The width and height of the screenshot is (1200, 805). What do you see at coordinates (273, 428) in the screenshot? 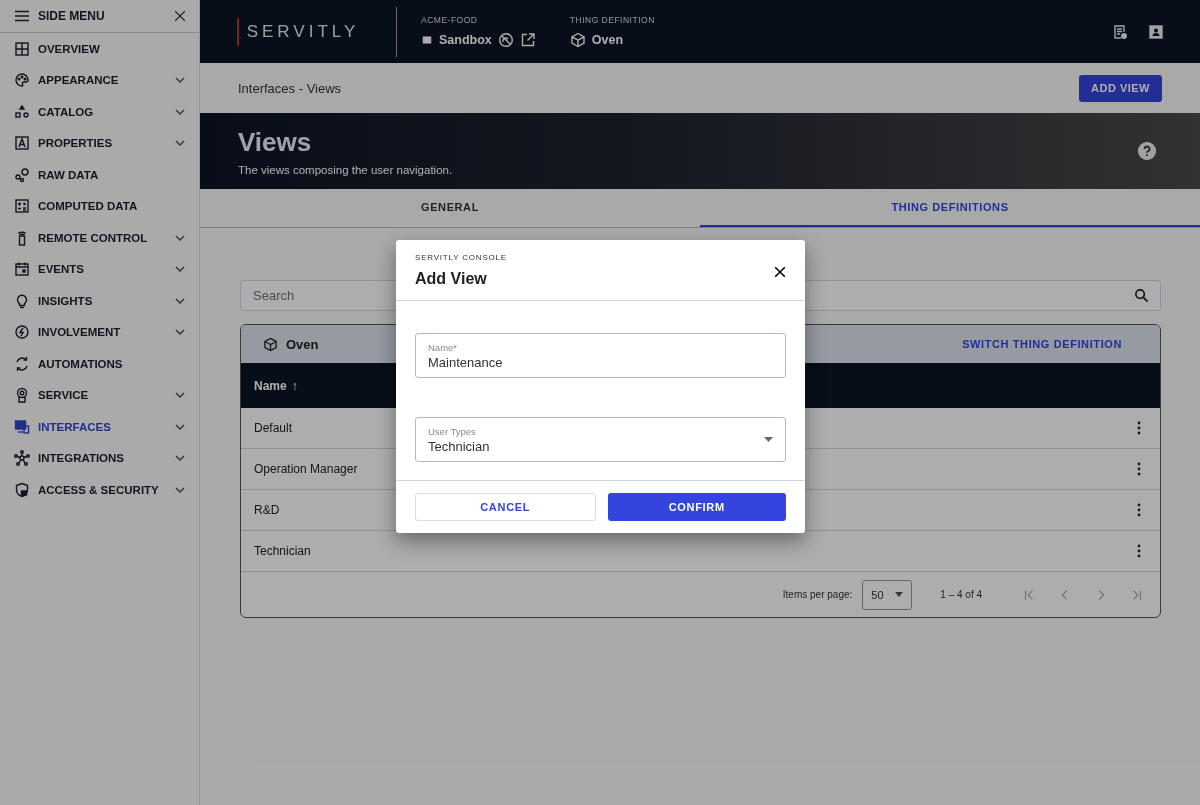
I see `table-cell: Default` at bounding box center [273, 428].